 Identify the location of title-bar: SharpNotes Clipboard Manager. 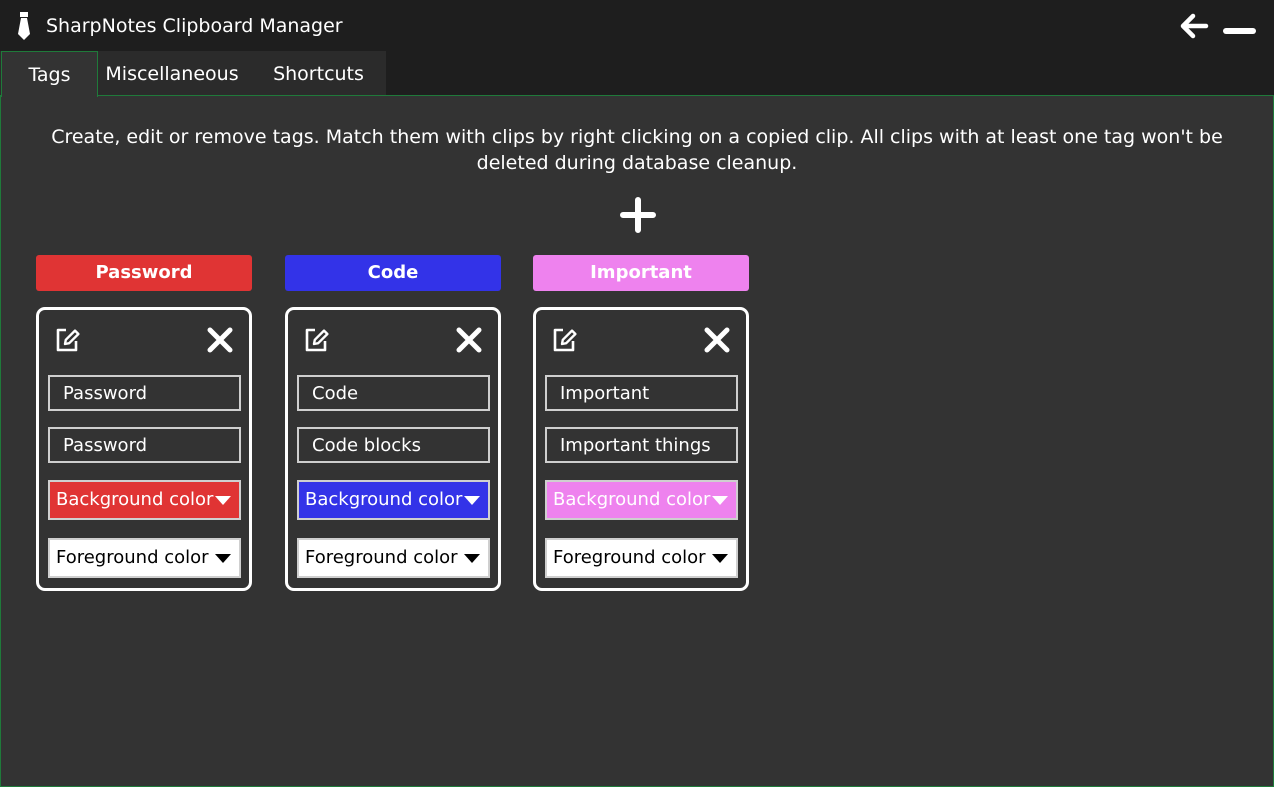
(637, 26).